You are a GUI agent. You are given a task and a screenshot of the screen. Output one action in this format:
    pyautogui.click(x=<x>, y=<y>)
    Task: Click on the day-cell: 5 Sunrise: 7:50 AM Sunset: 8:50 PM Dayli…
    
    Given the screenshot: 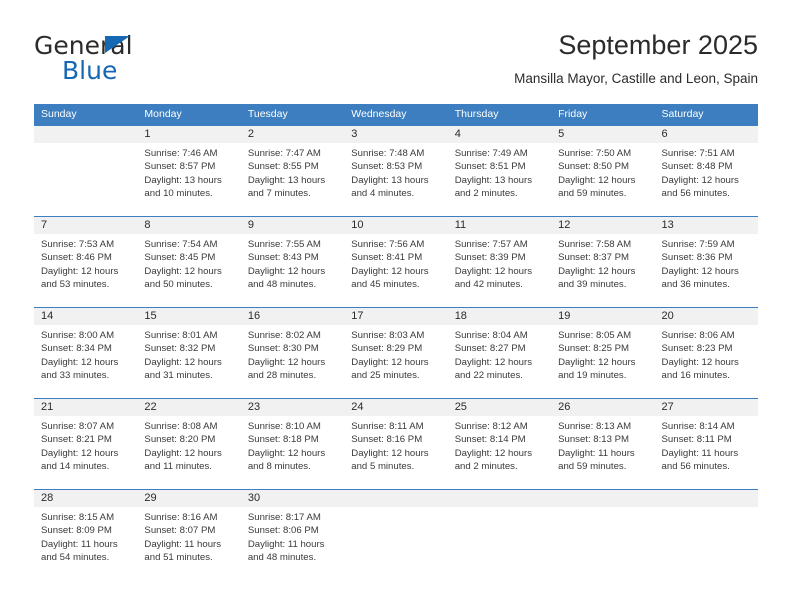 What is the action you would take?
    pyautogui.click(x=603, y=171)
    